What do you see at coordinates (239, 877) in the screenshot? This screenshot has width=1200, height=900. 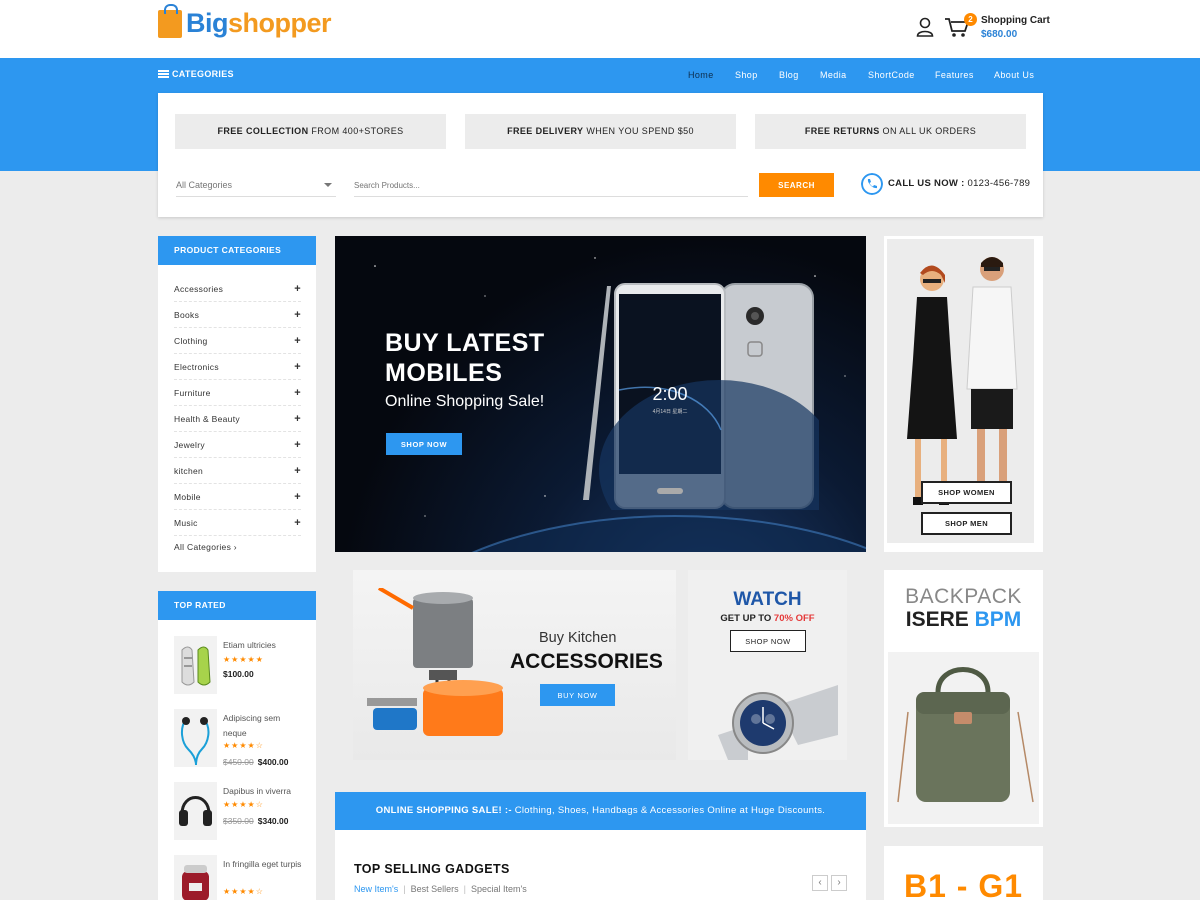 I see `top-rated-item: In fringilla eget turpis ★★★★☆` at bounding box center [239, 877].